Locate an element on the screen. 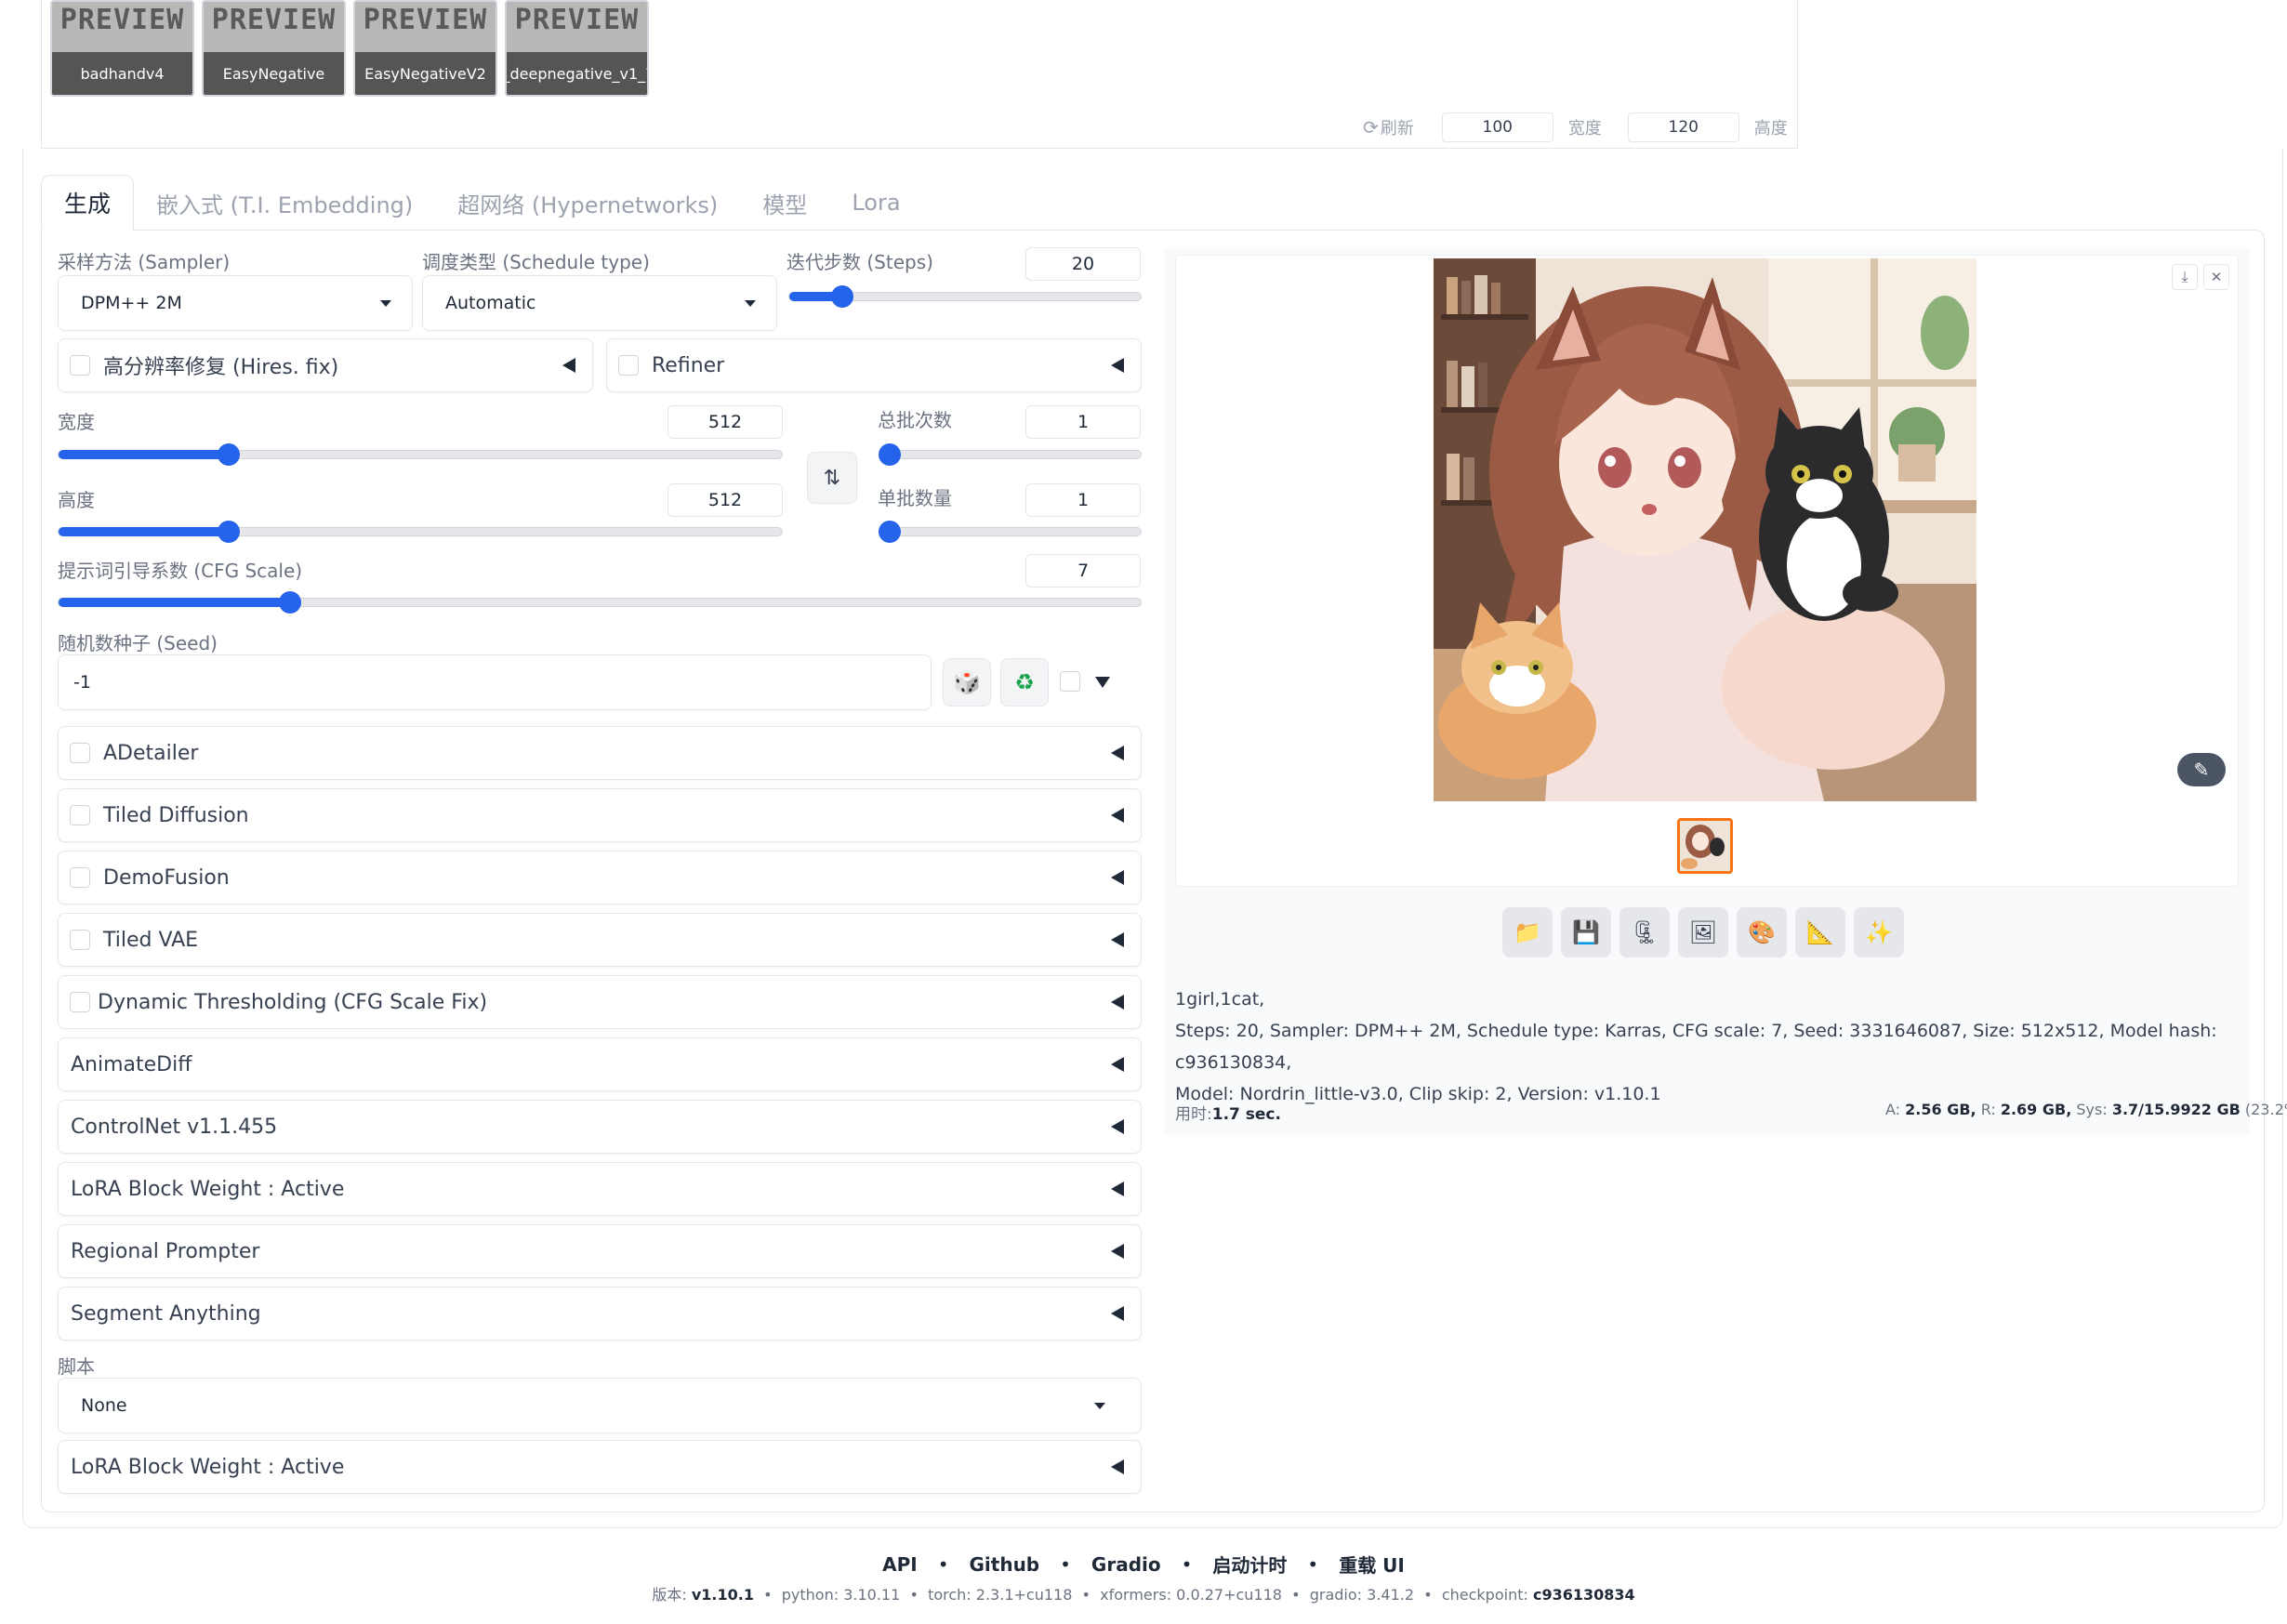  footer-link-gradio: Gradio is located at coordinates (1126, 1564).